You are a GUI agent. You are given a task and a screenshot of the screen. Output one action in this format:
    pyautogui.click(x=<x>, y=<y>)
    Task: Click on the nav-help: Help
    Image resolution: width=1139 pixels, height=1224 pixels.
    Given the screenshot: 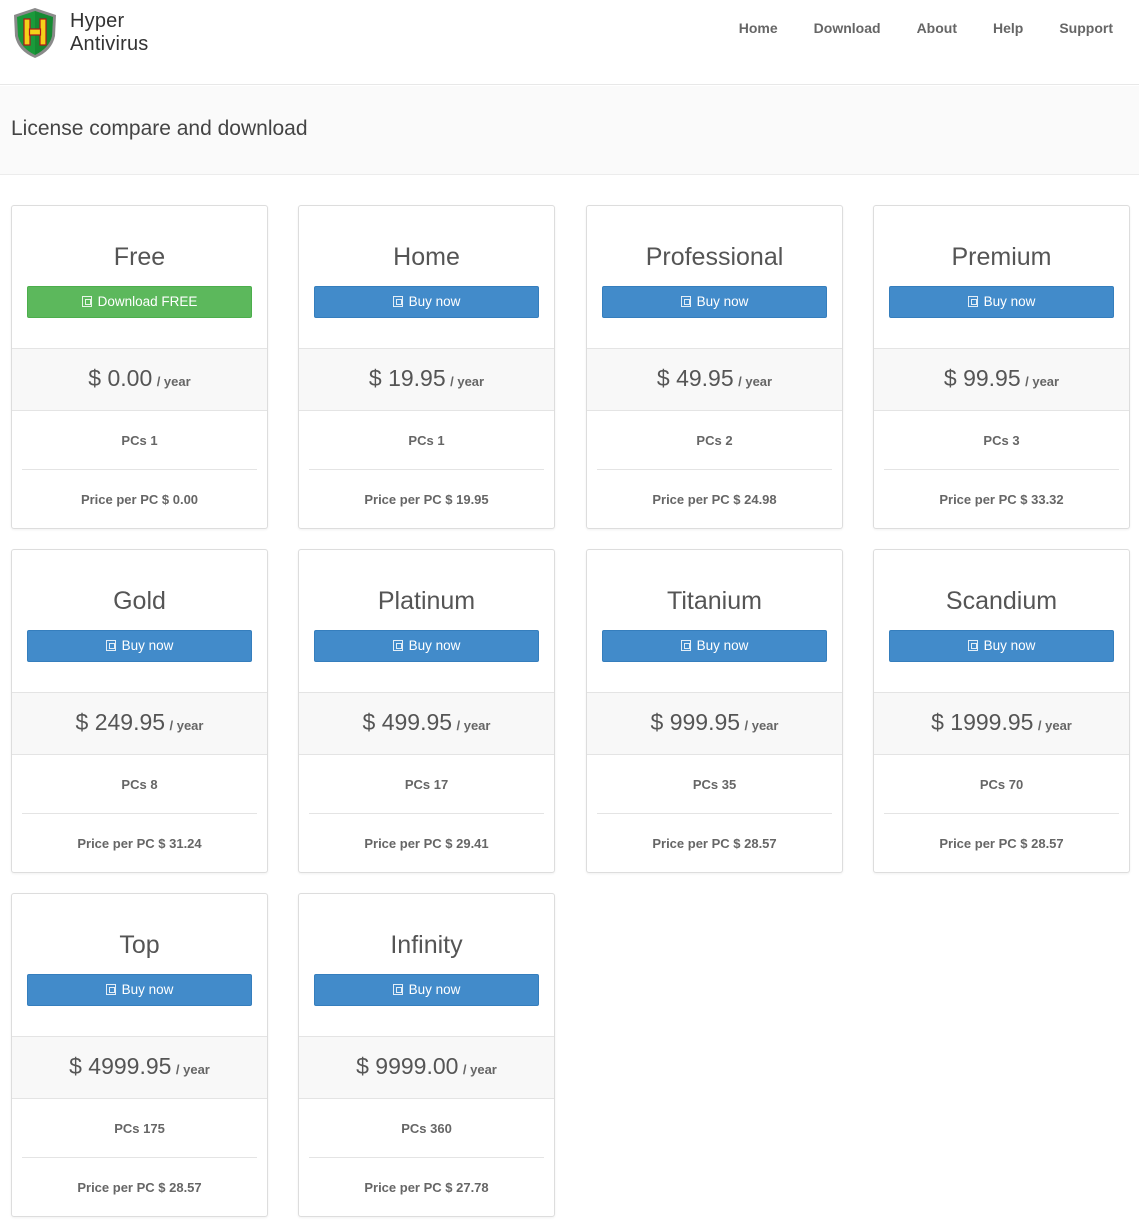 What is the action you would take?
    pyautogui.click(x=1008, y=28)
    